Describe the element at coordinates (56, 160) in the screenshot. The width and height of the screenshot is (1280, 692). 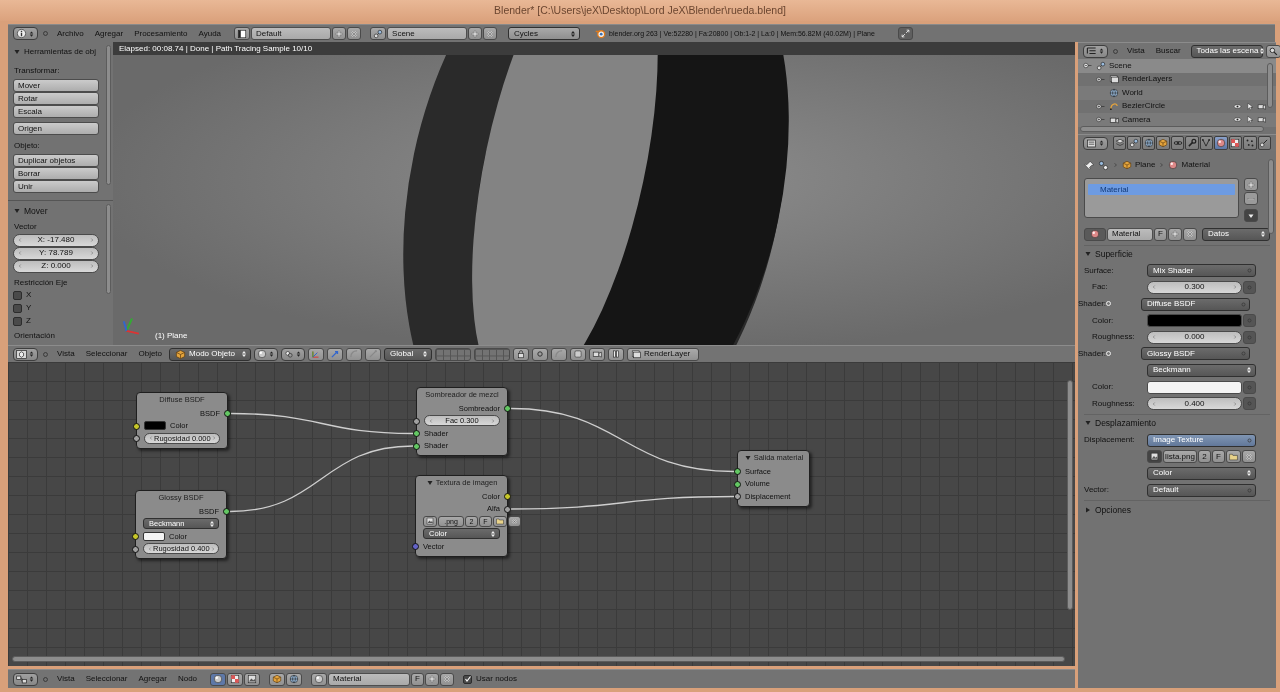
I see `tool-button: Duplicar objetos` at that location.